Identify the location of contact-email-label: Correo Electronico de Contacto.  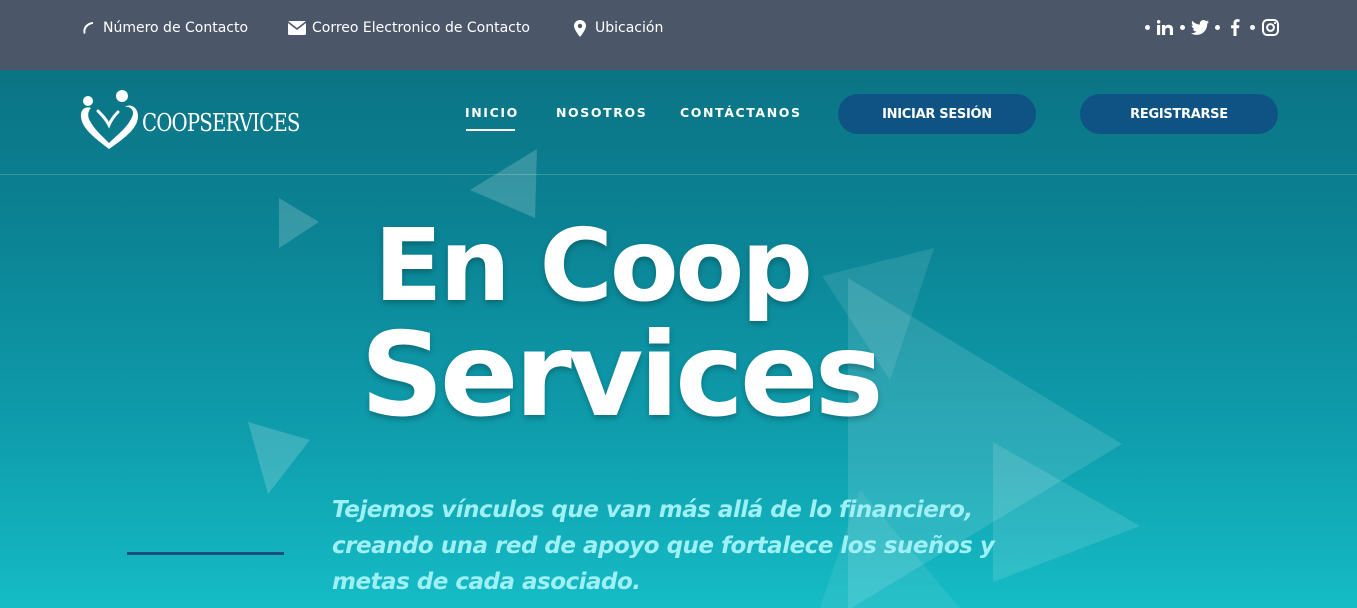
(421, 28).